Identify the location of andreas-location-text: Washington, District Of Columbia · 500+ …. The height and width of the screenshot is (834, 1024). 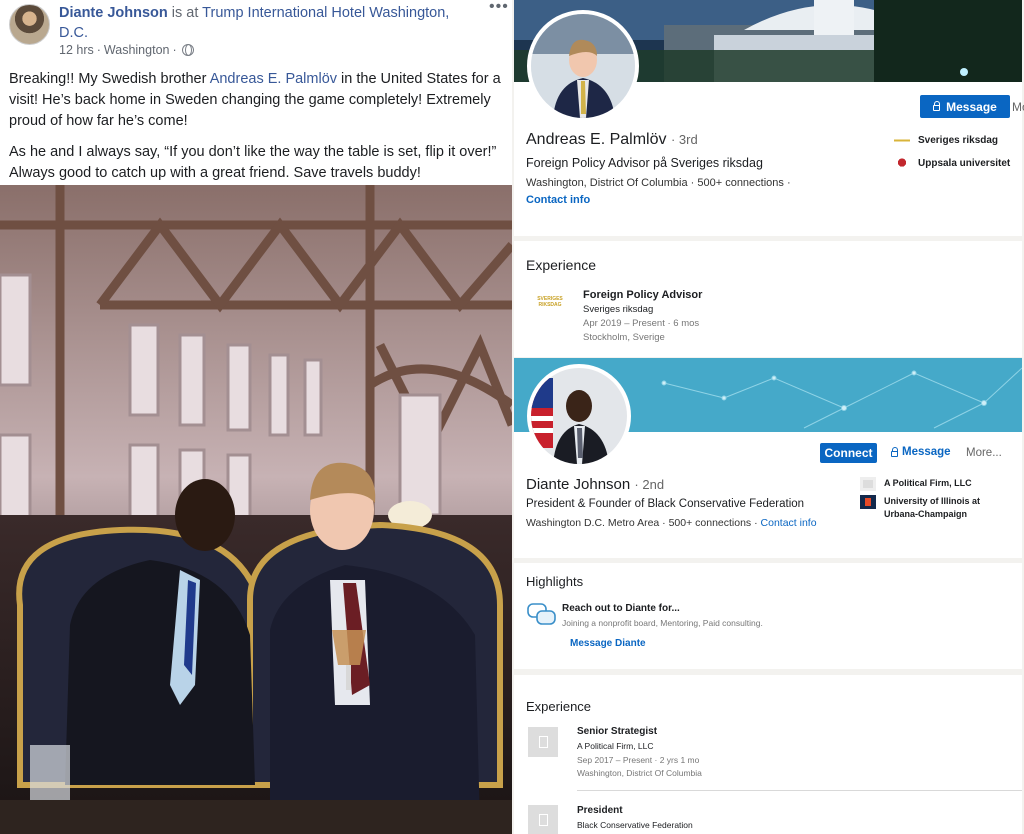
(658, 183).